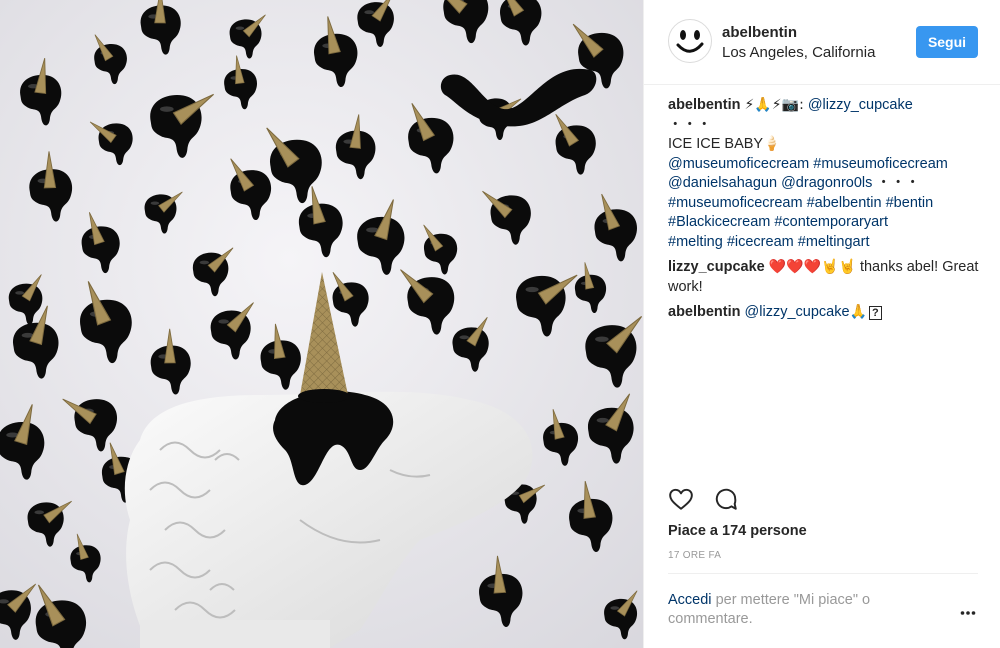  Describe the element at coordinates (778, 222) in the screenshot. I see `caption-tags-d: #Blackicecream #contemporaryart` at that location.